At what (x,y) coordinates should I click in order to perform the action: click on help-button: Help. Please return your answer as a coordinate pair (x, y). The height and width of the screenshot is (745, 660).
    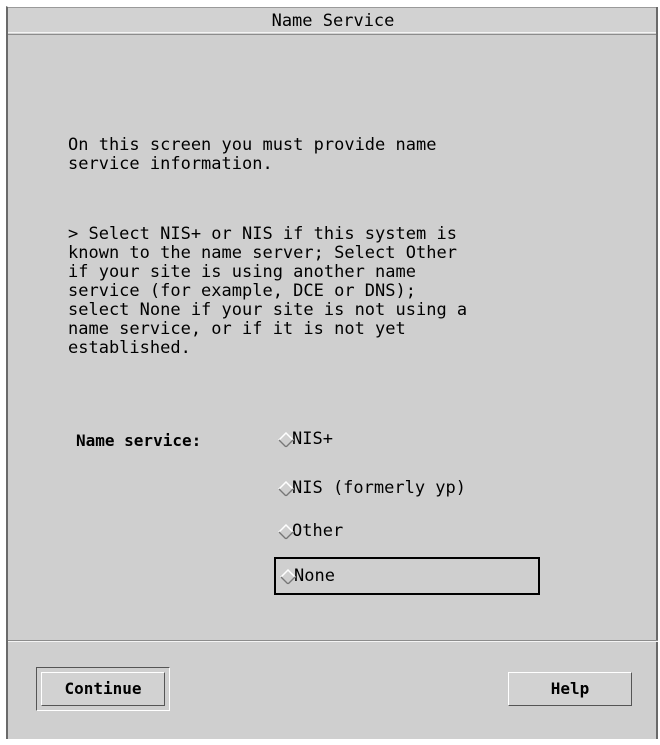
    Looking at the image, I should click on (570, 689).